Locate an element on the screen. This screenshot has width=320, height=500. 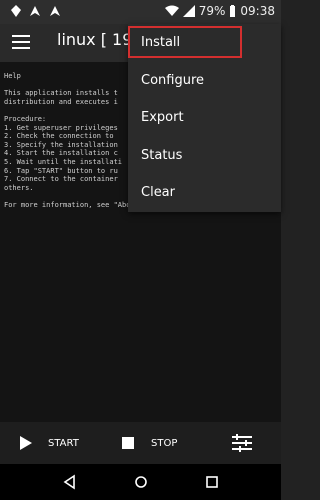
log-line: 2. Check the connection to is located at coordinates (59, 136).